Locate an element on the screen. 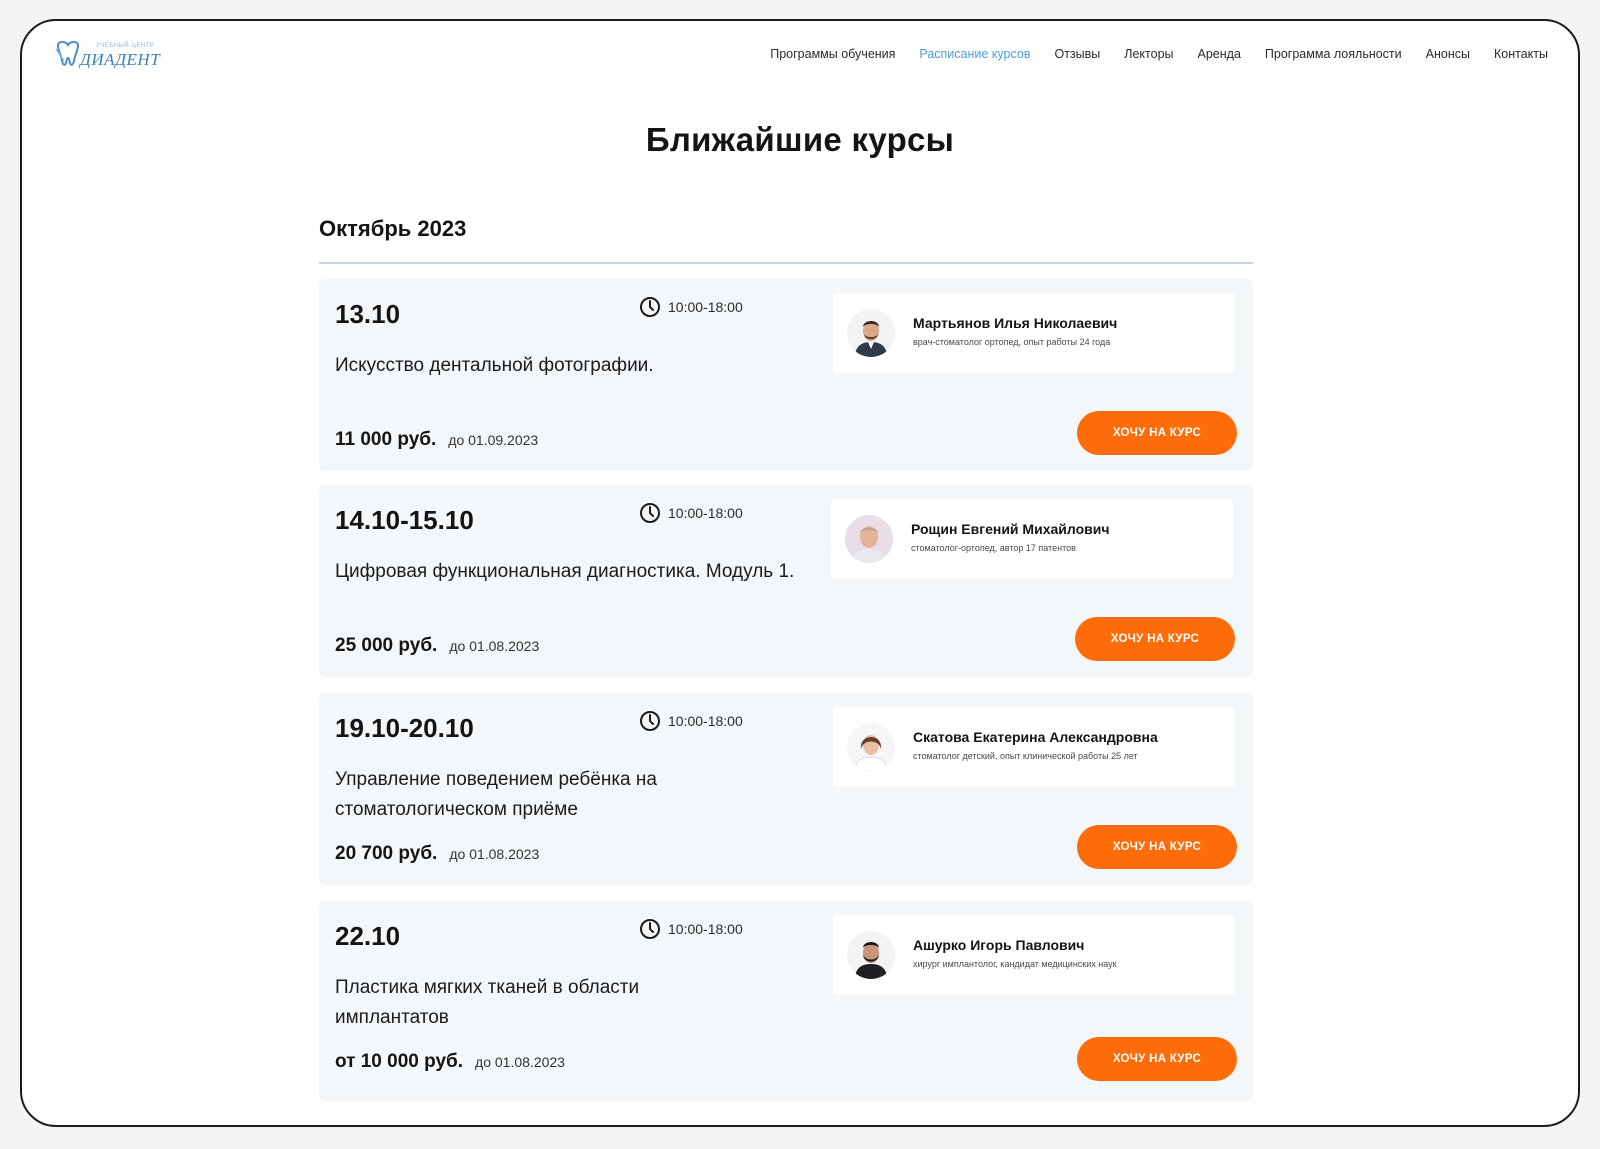 The image size is (1600, 1149). course-price-row: 25 000 руб. до 01.08.2023 is located at coordinates (437, 646).